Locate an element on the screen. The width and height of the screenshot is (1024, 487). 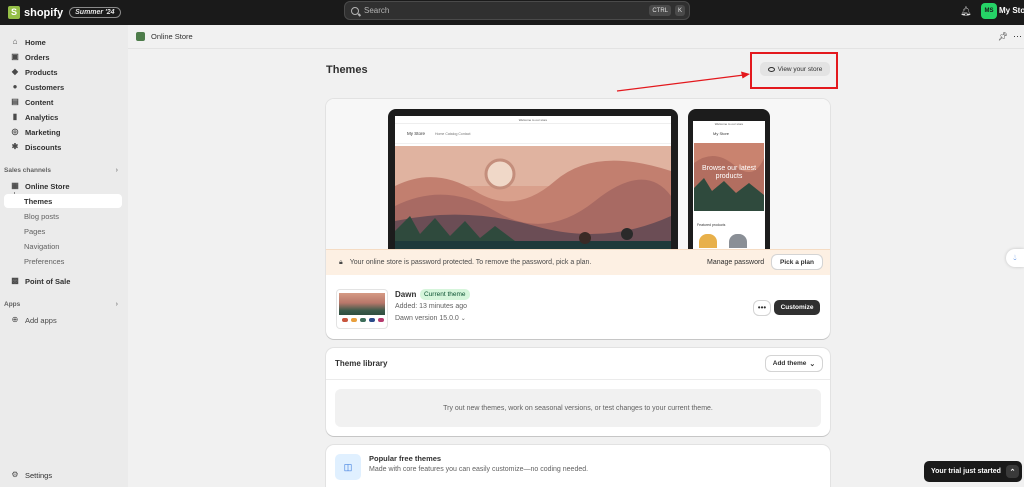
person-icon: ● is located at coordinates (15, 86).